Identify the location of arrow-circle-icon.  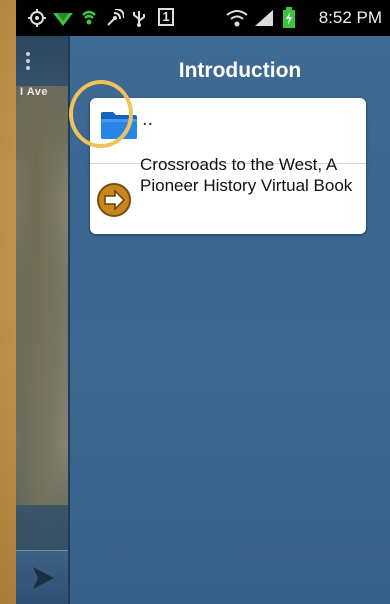
(114, 200).